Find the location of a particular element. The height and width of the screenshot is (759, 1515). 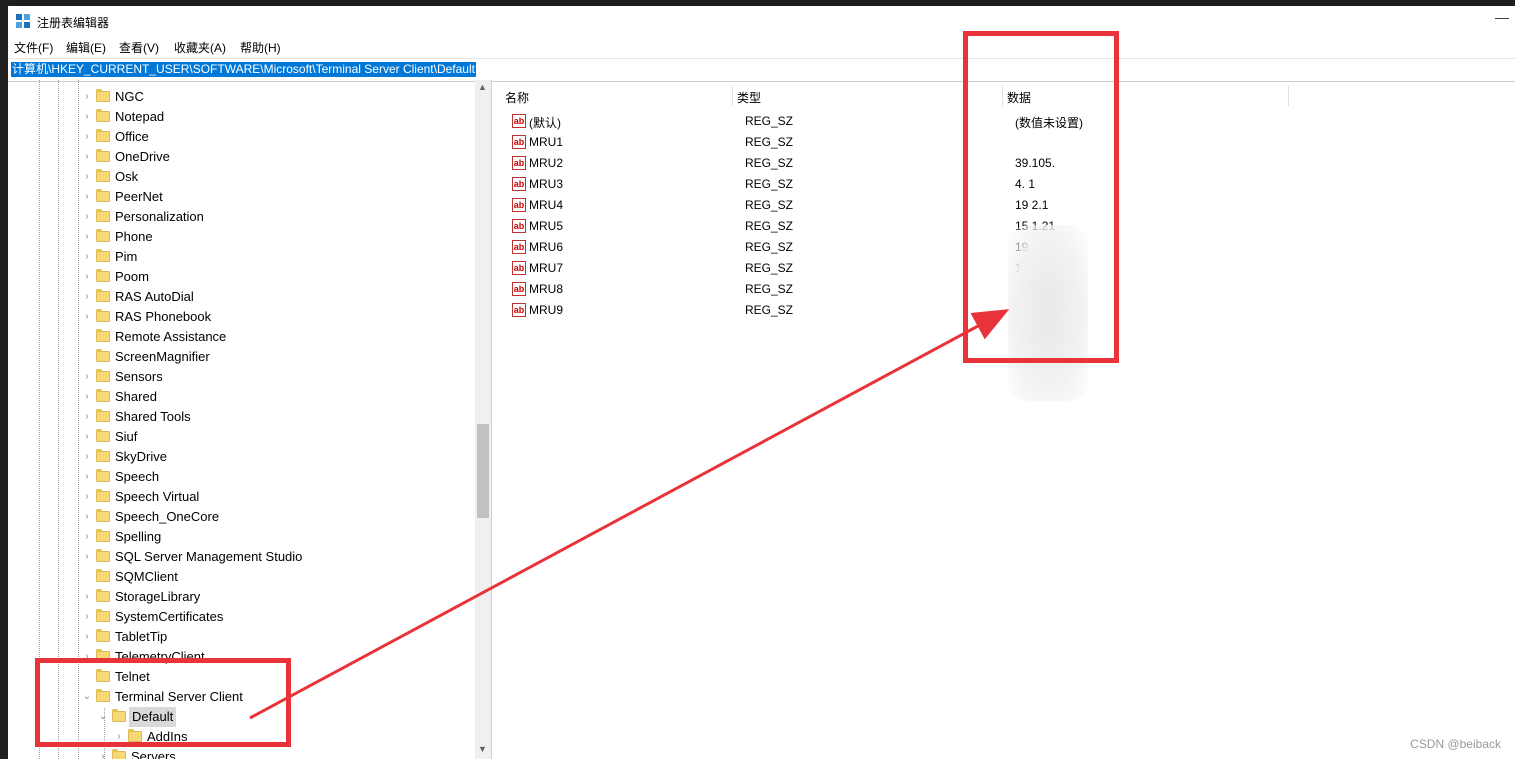

value-name: MRU5 is located at coordinates (546, 226).